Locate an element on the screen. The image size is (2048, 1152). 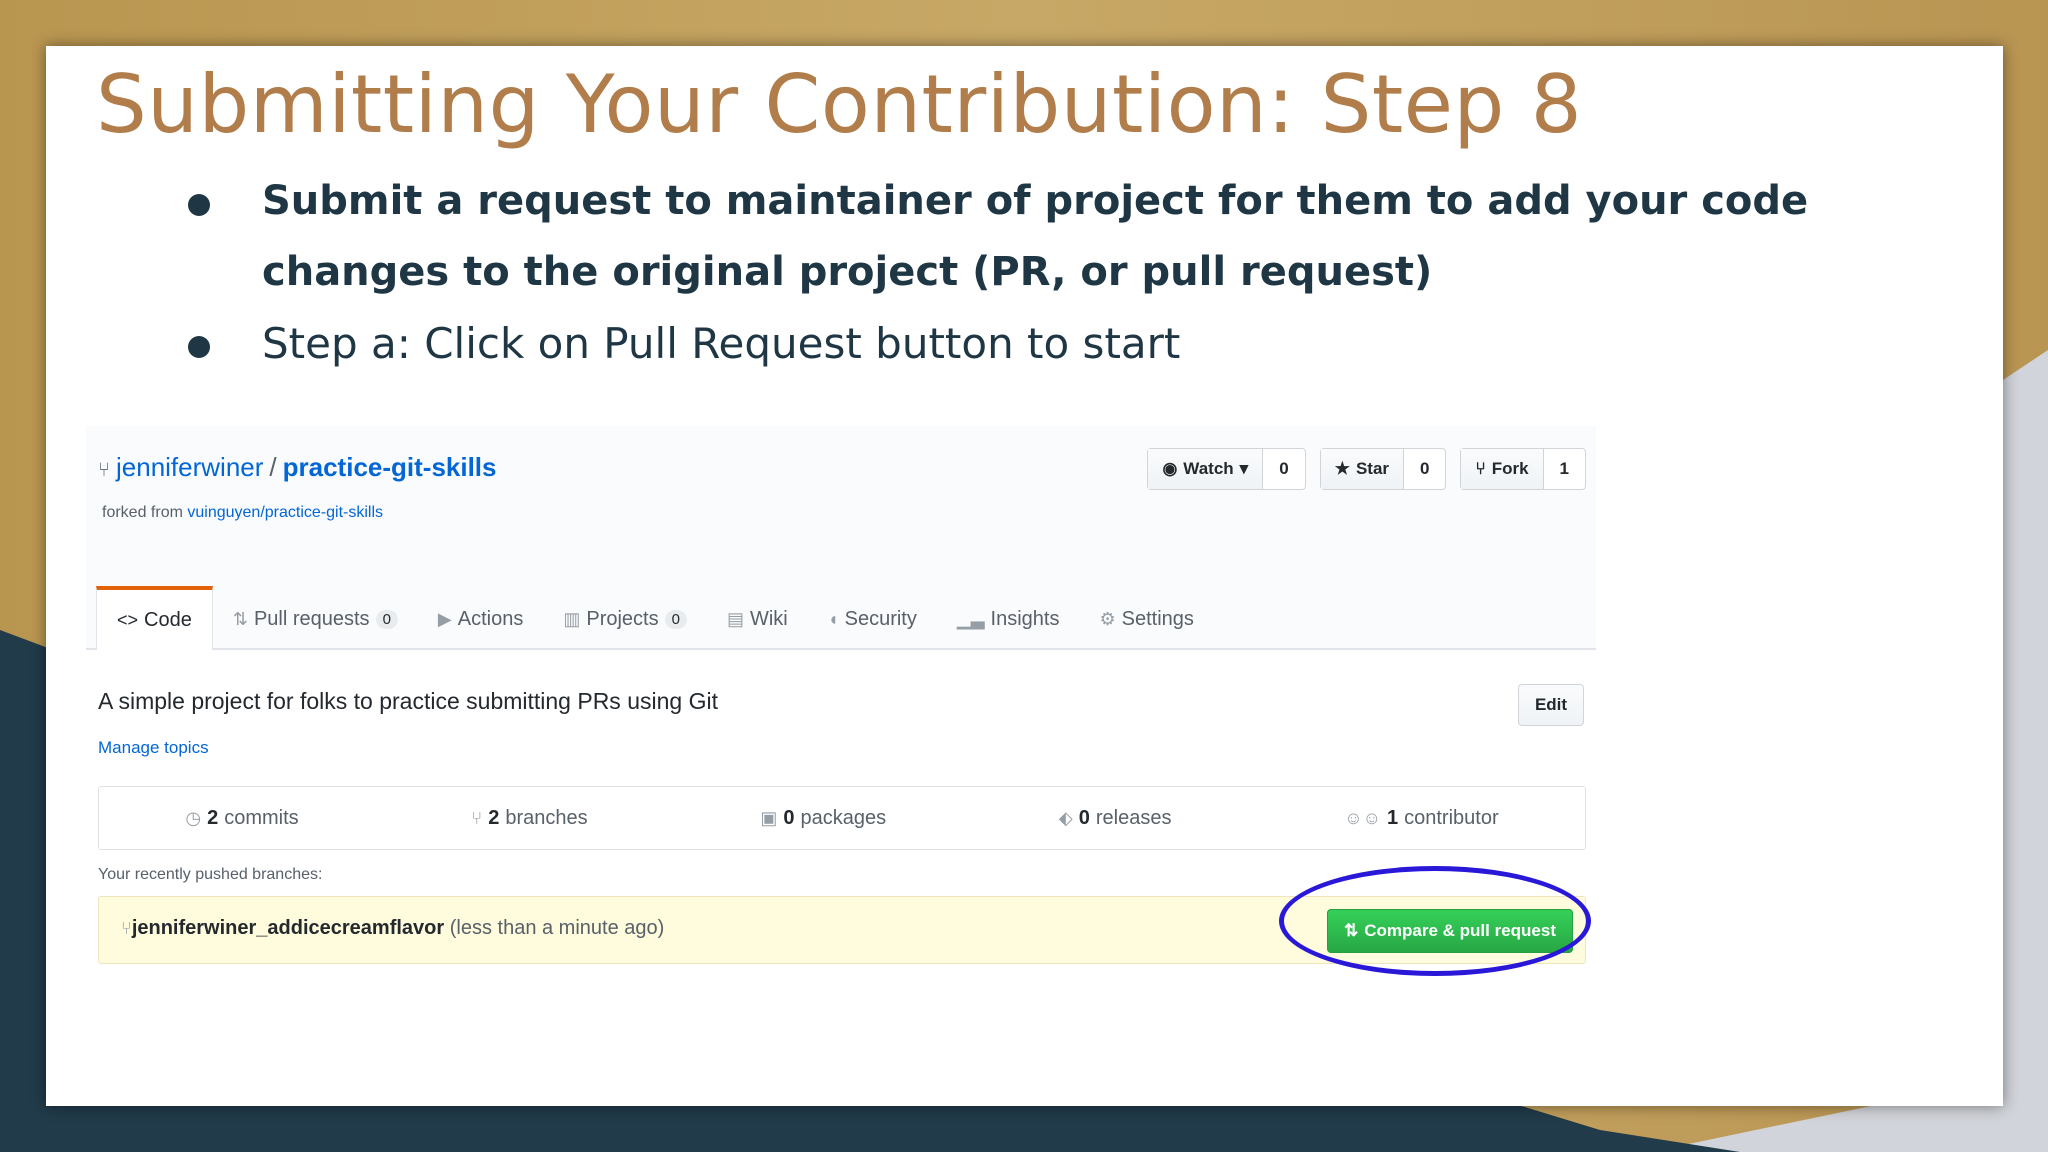
gear-icon: ⚙ is located at coordinates (1107, 618).